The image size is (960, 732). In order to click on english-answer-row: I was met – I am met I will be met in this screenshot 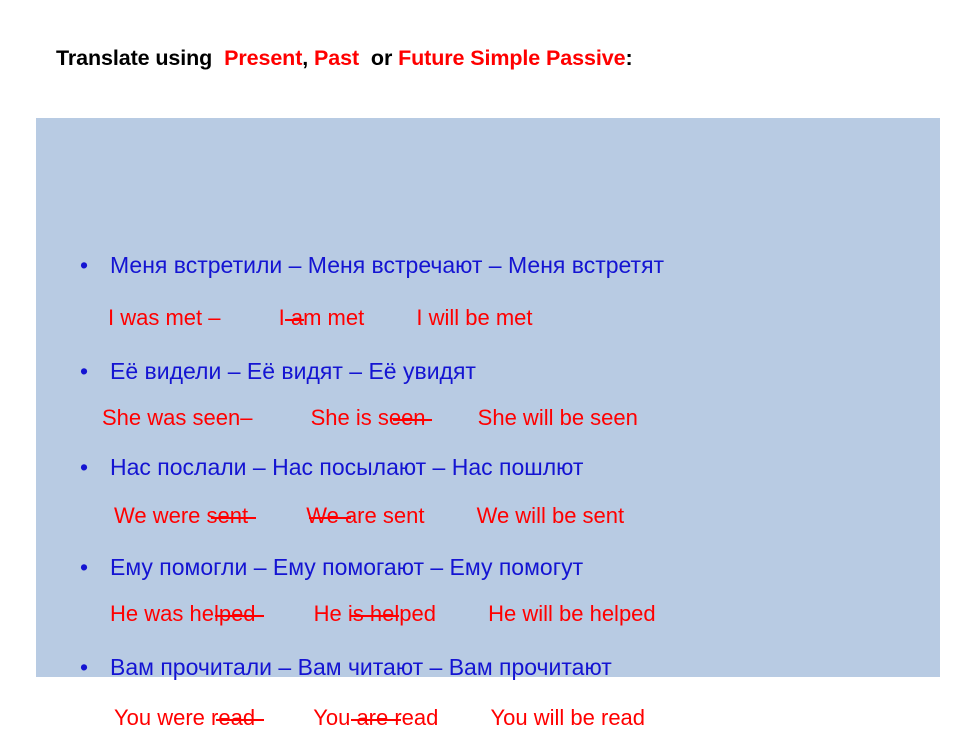, I will do `click(320, 318)`.